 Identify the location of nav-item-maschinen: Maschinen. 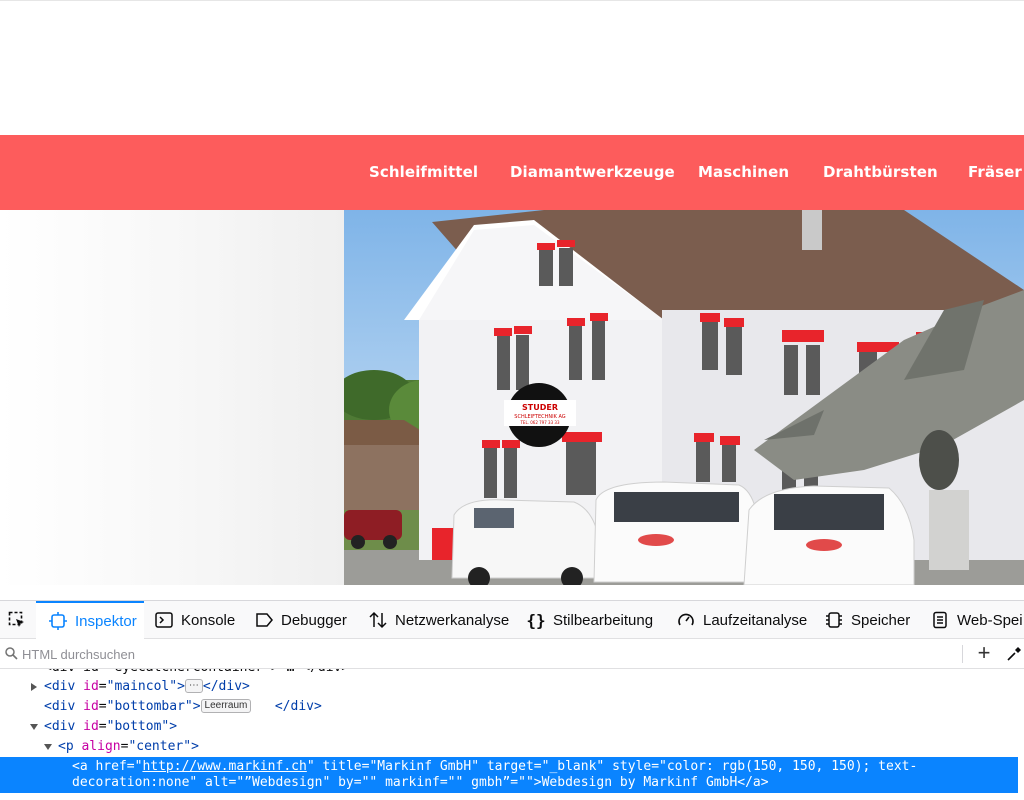
(743, 172).